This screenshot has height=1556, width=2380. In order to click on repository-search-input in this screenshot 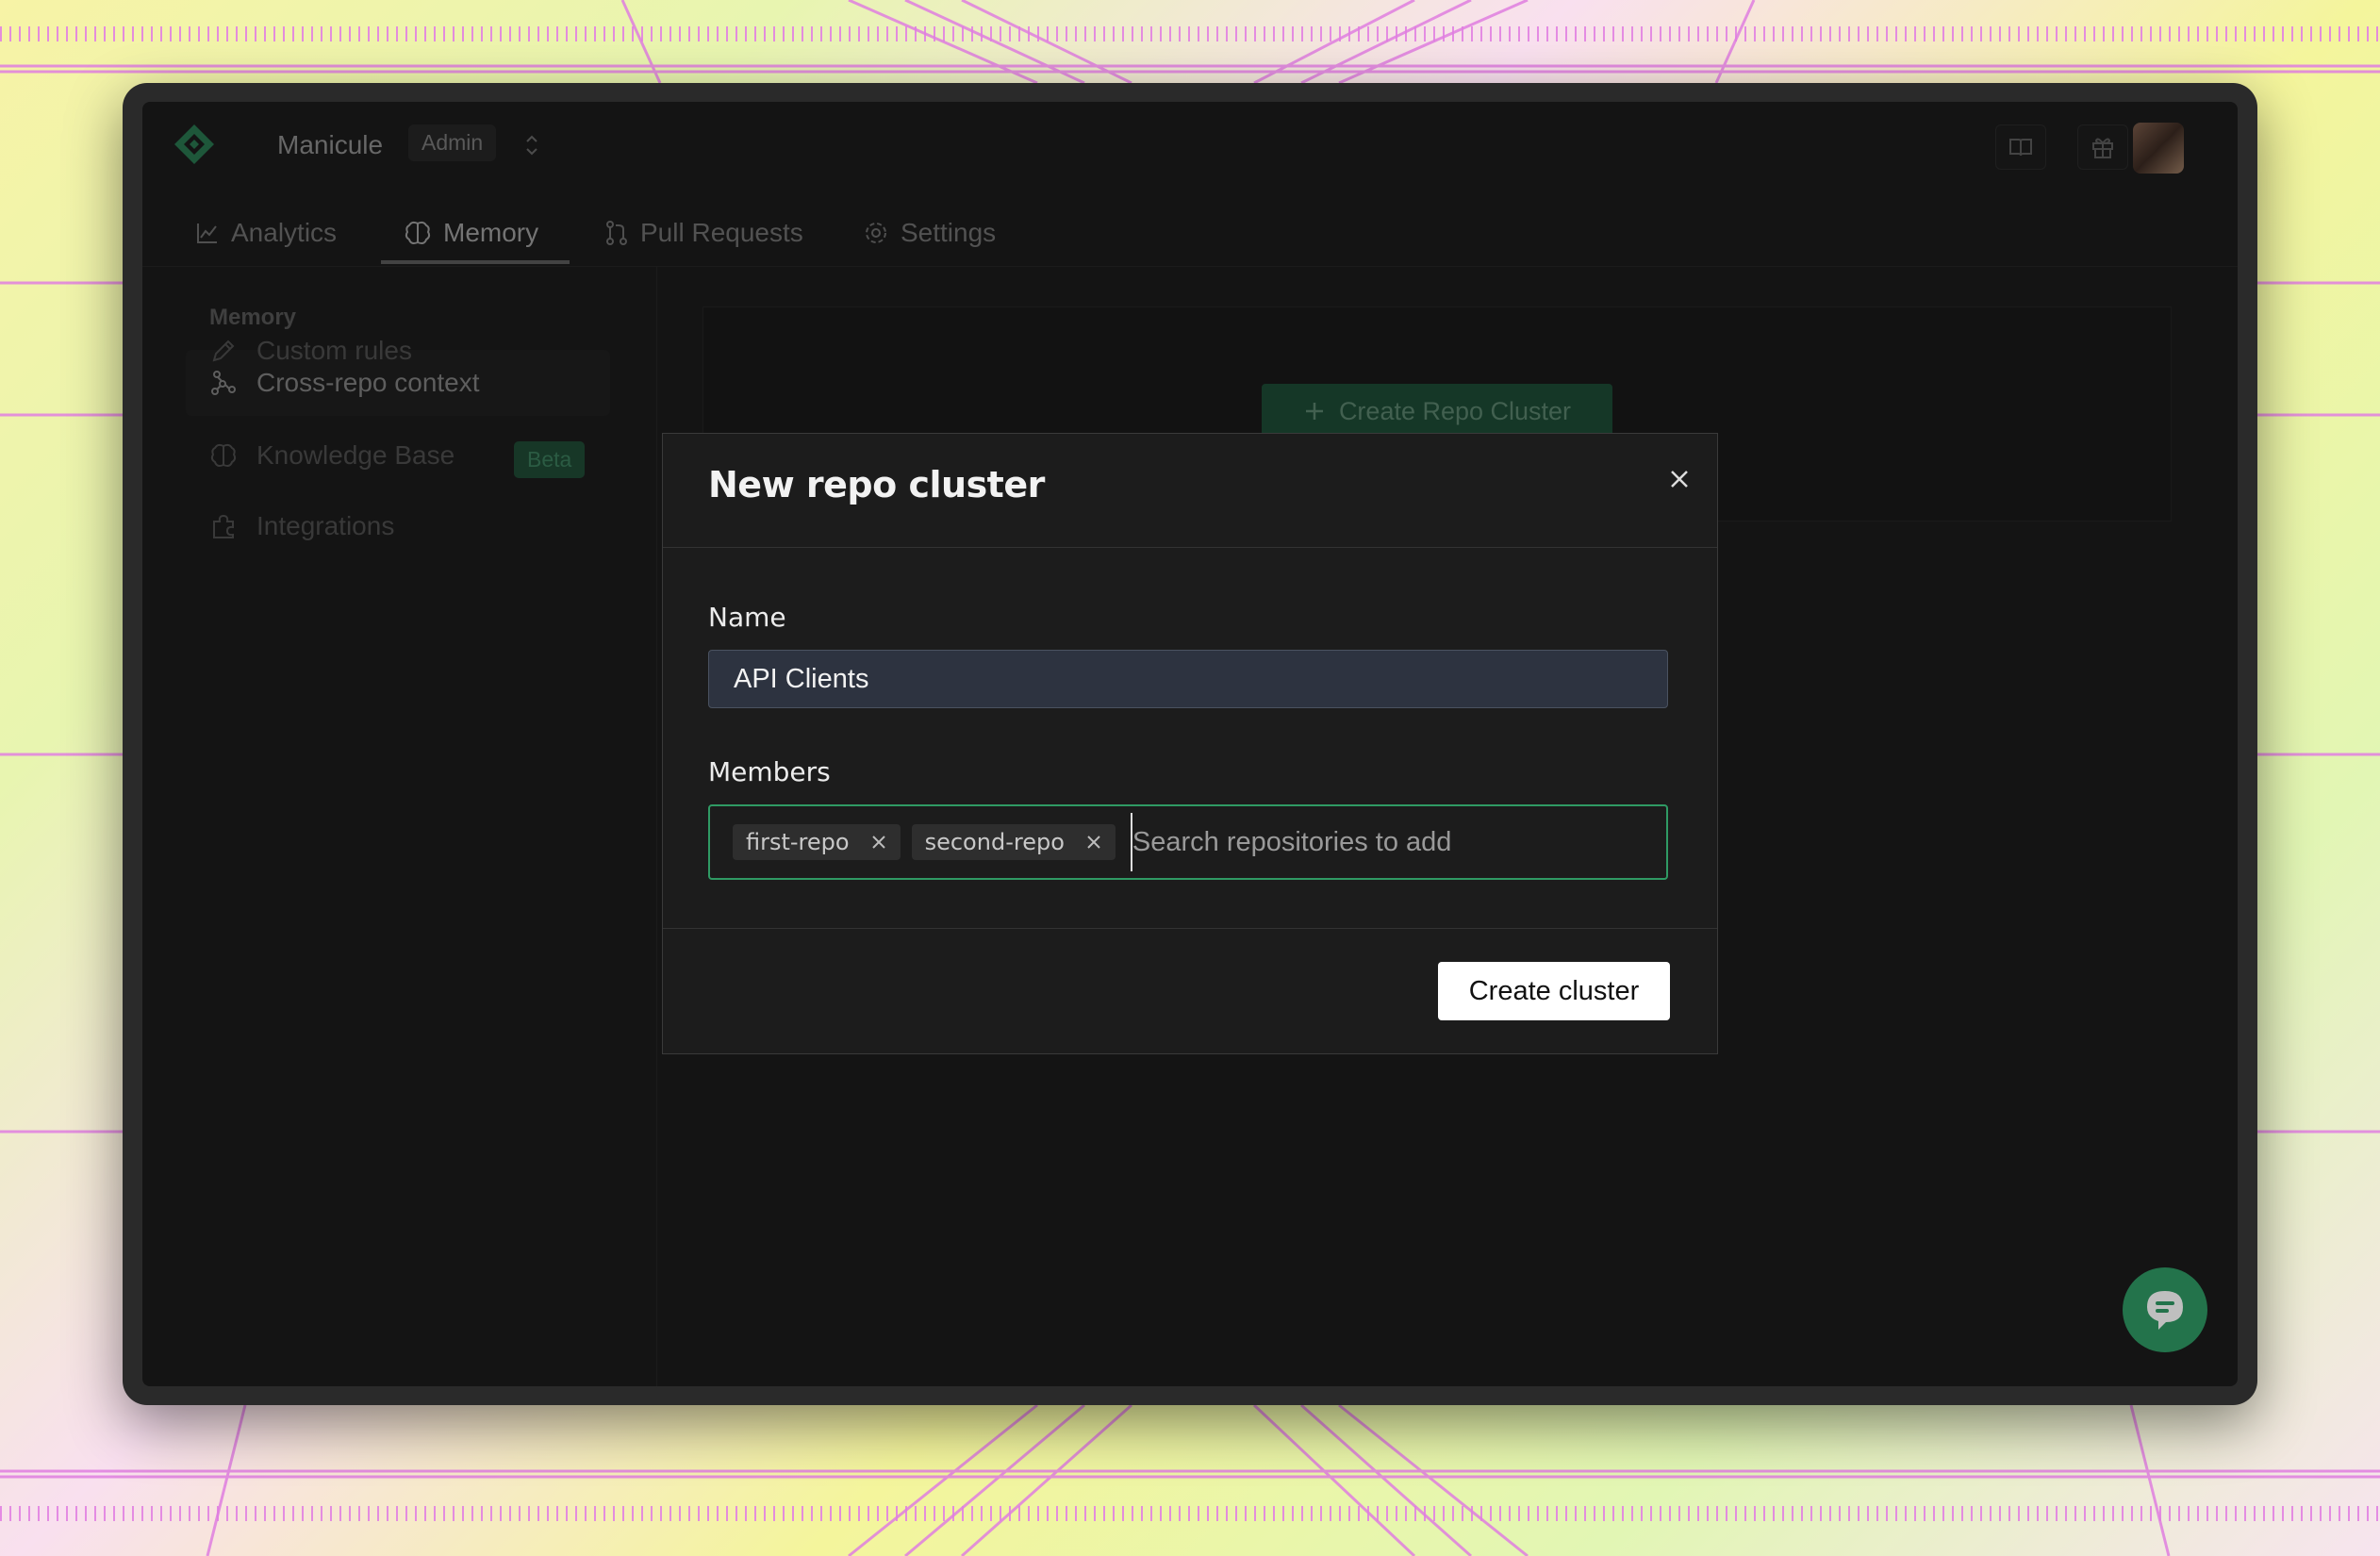, I will do `click(1398, 842)`.